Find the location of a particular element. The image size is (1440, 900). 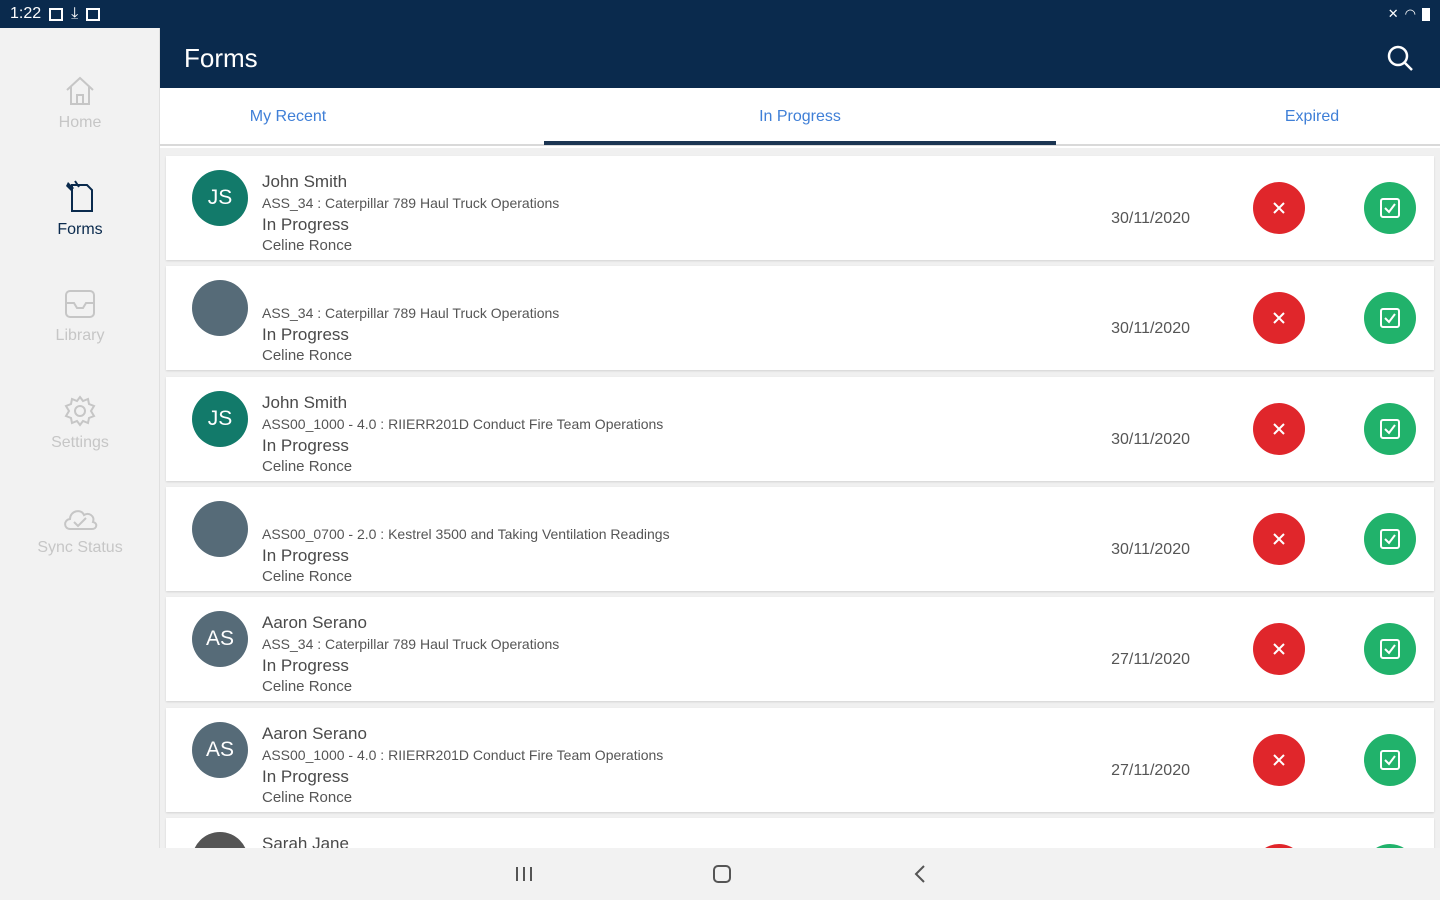

sidebar-item-label: Forms is located at coordinates (80, 229).